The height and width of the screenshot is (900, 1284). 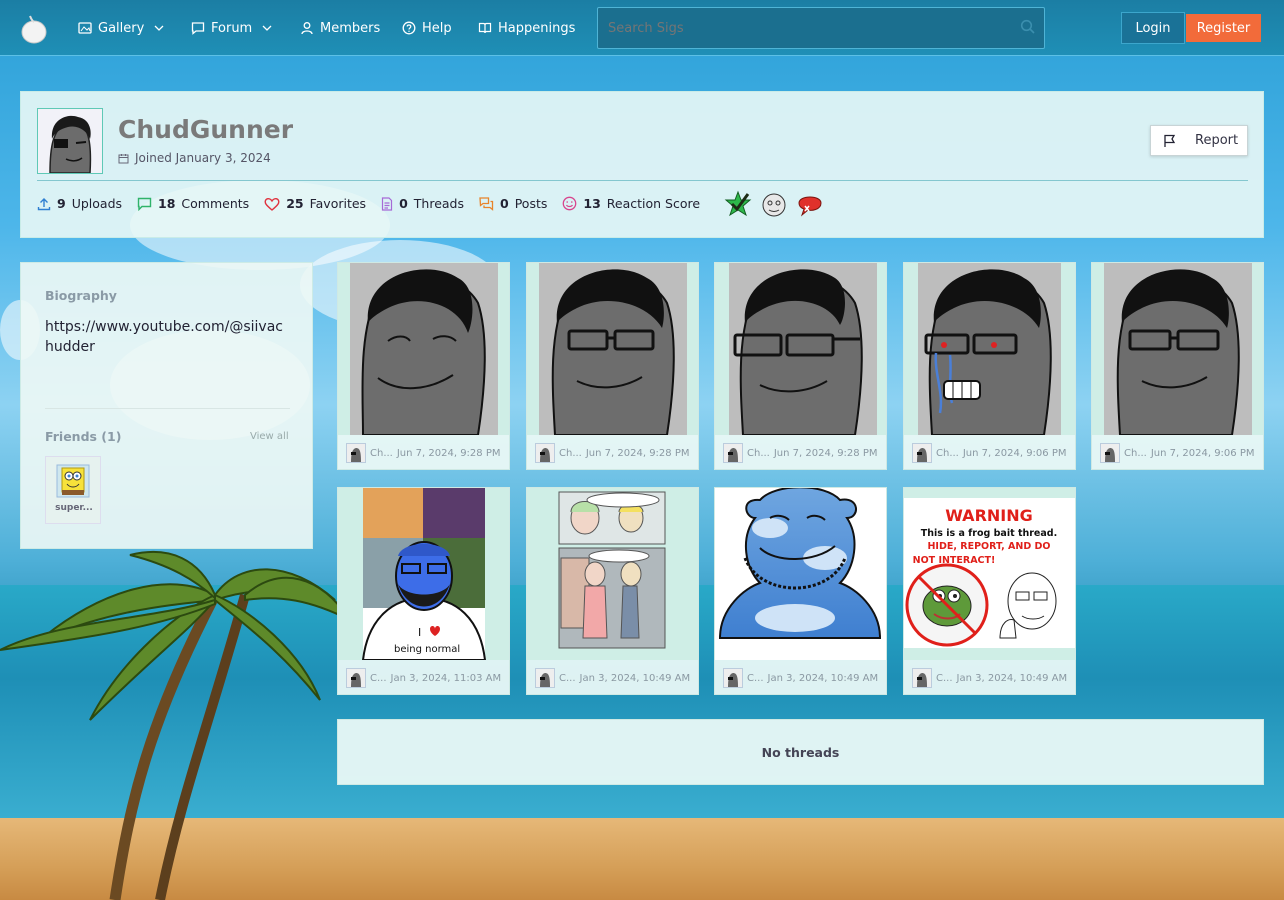 I want to click on nav-members-label: Members, so click(x=350, y=28).